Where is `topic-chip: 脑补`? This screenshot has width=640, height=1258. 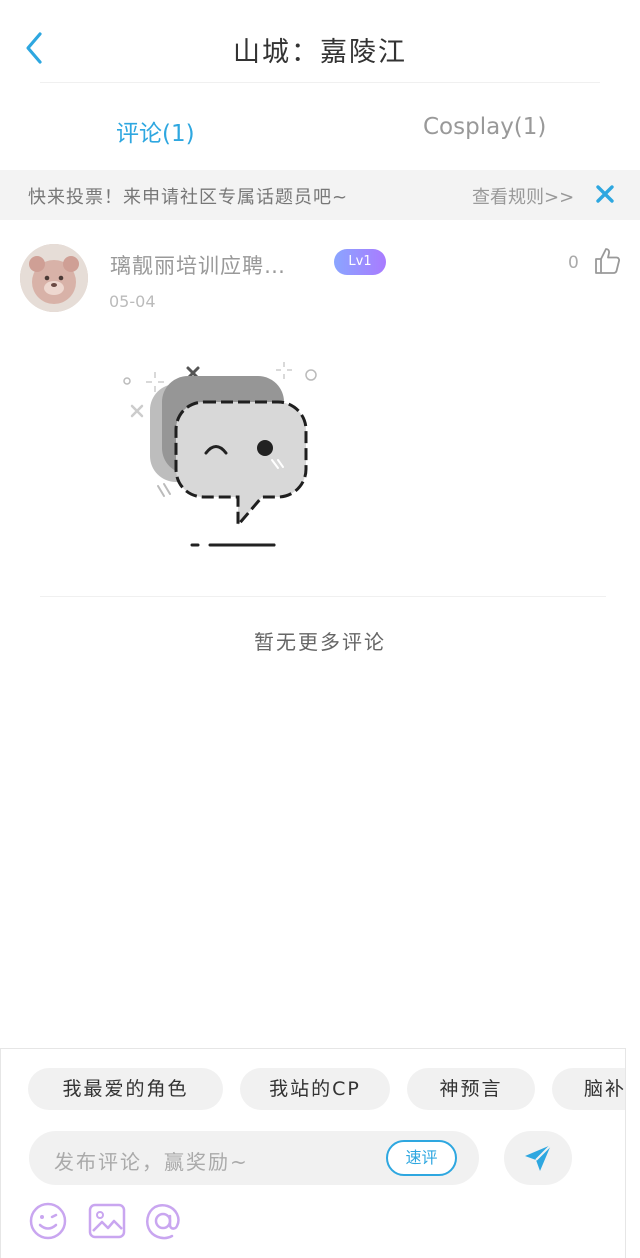
topic-chip: 脑补 is located at coordinates (588, 1089).